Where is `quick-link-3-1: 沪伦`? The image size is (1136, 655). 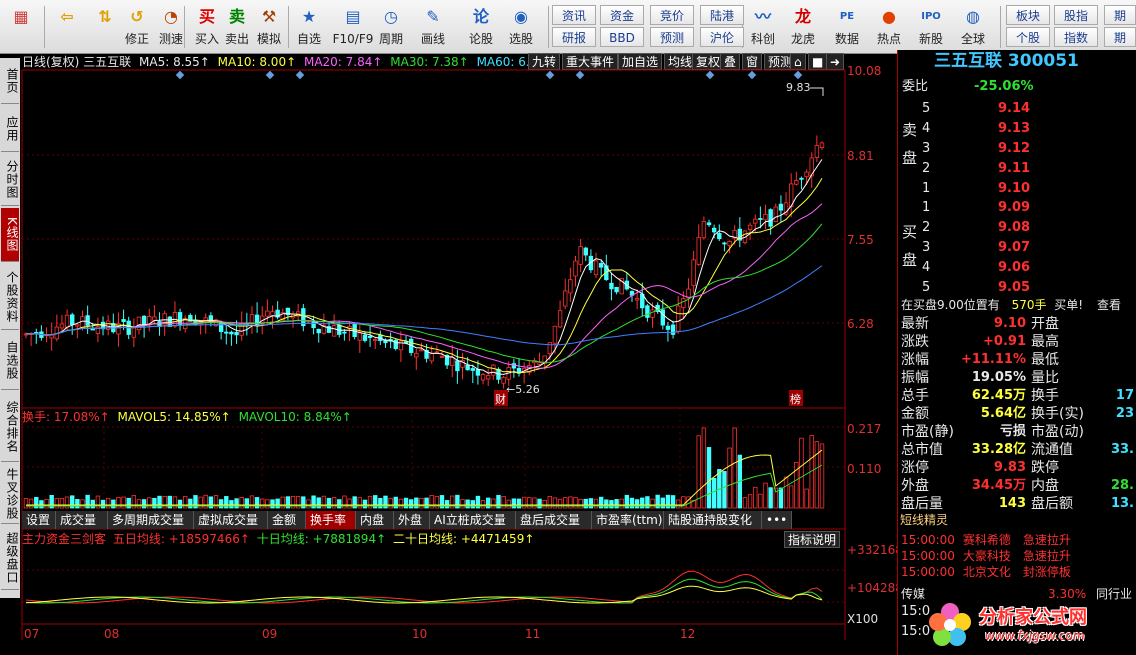
quick-link-3-1: 沪伦 is located at coordinates (722, 37).